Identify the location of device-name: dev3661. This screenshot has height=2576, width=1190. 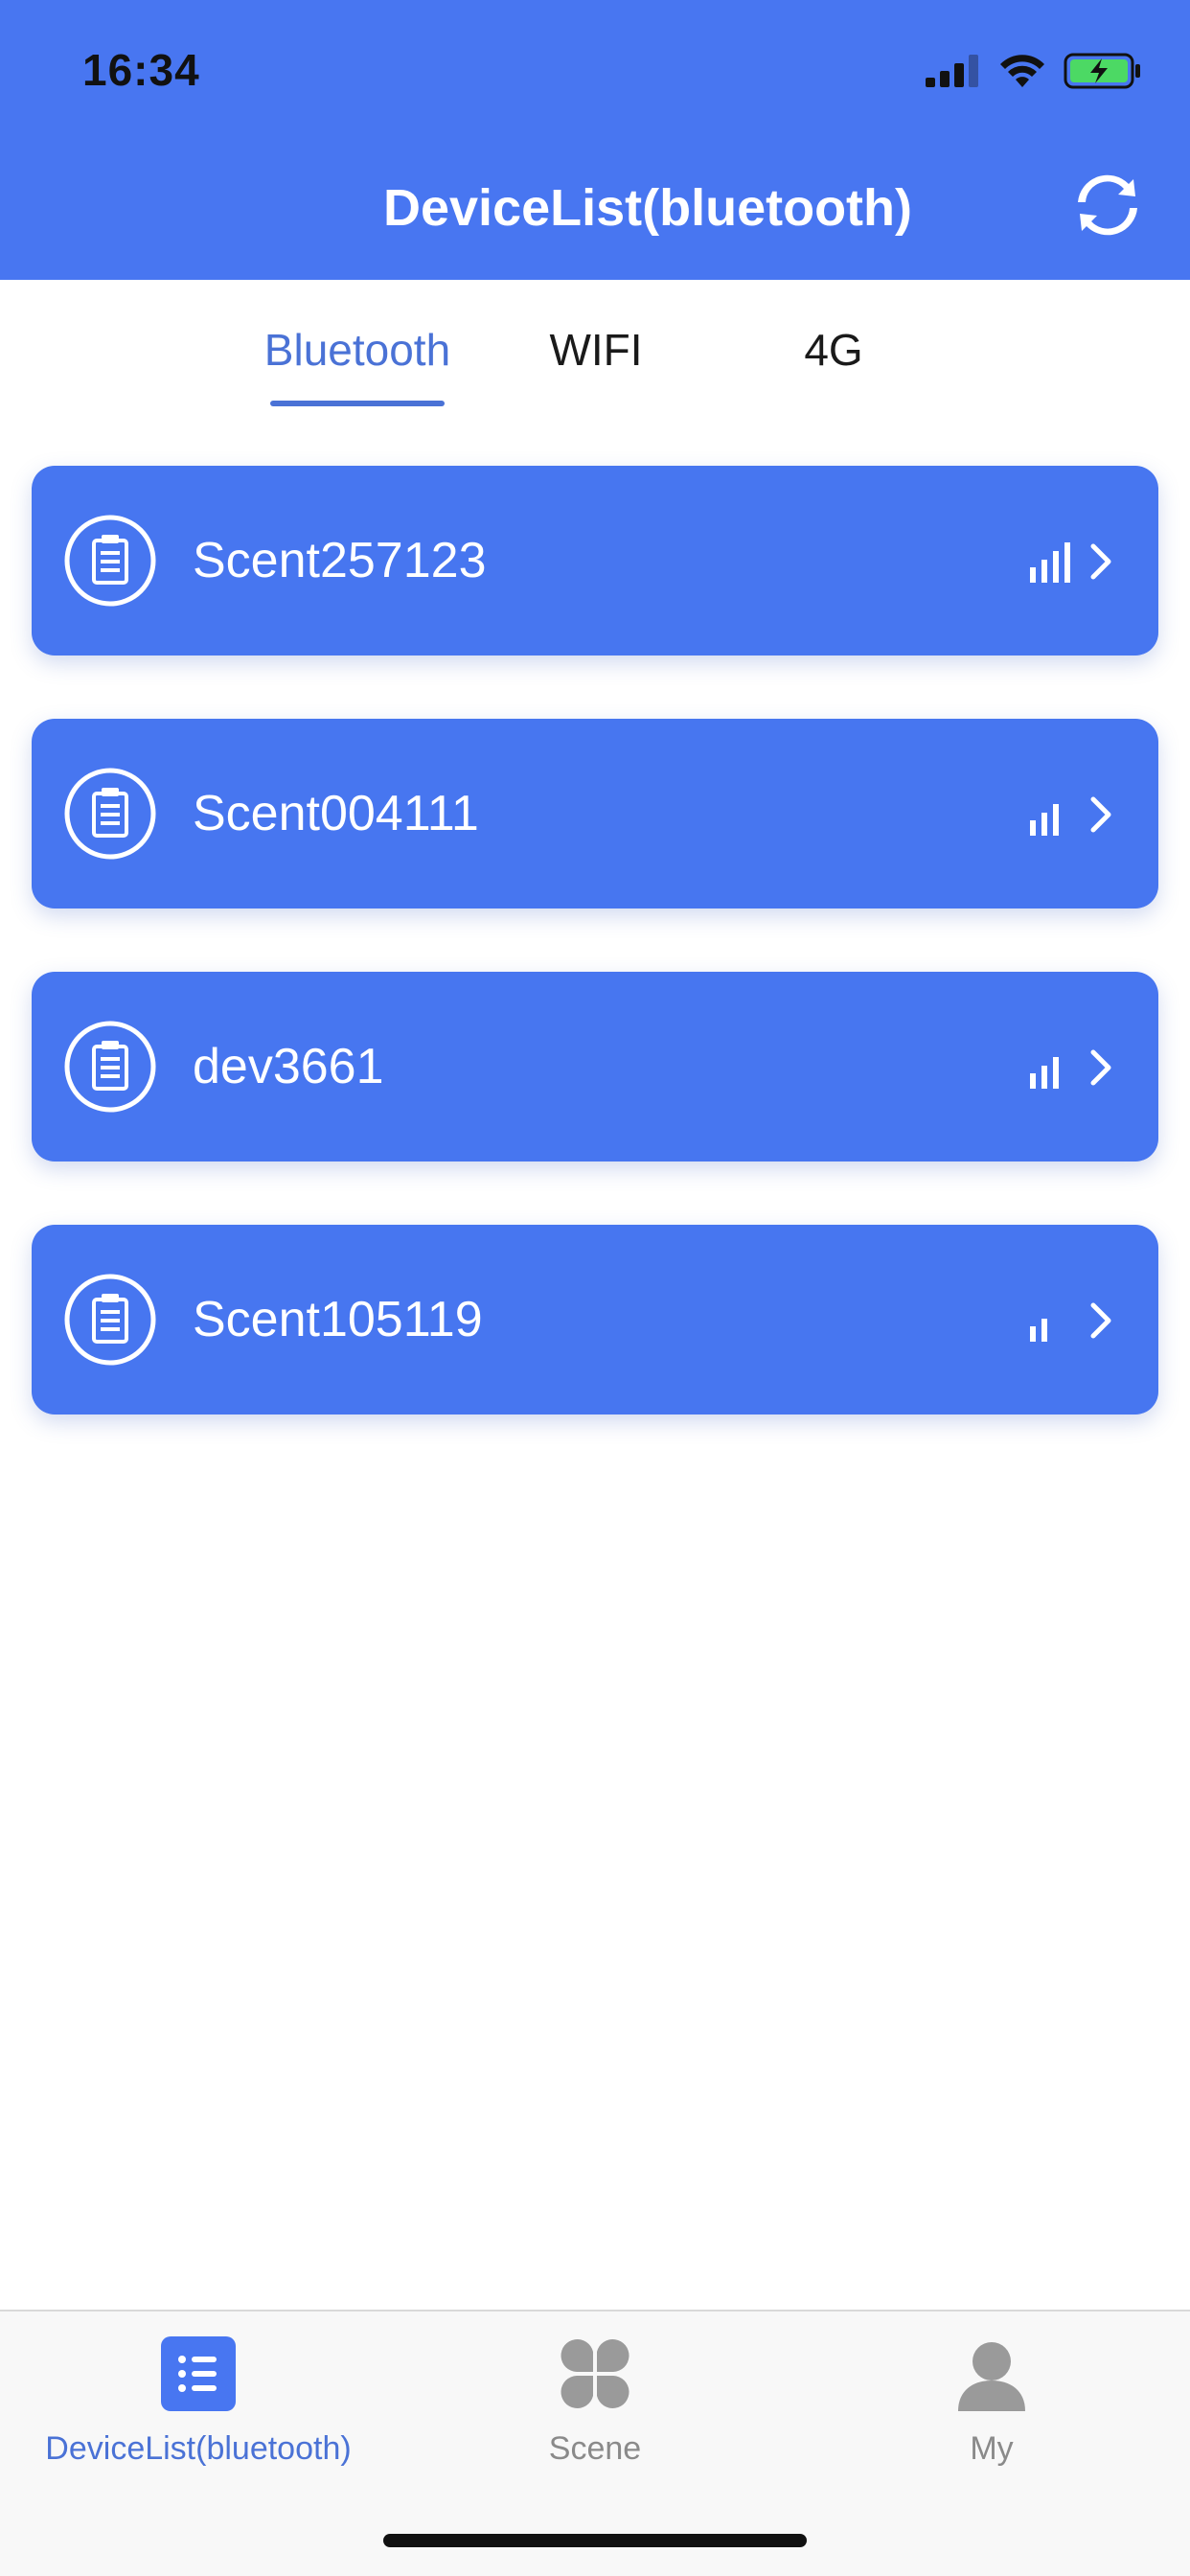
(288, 1066).